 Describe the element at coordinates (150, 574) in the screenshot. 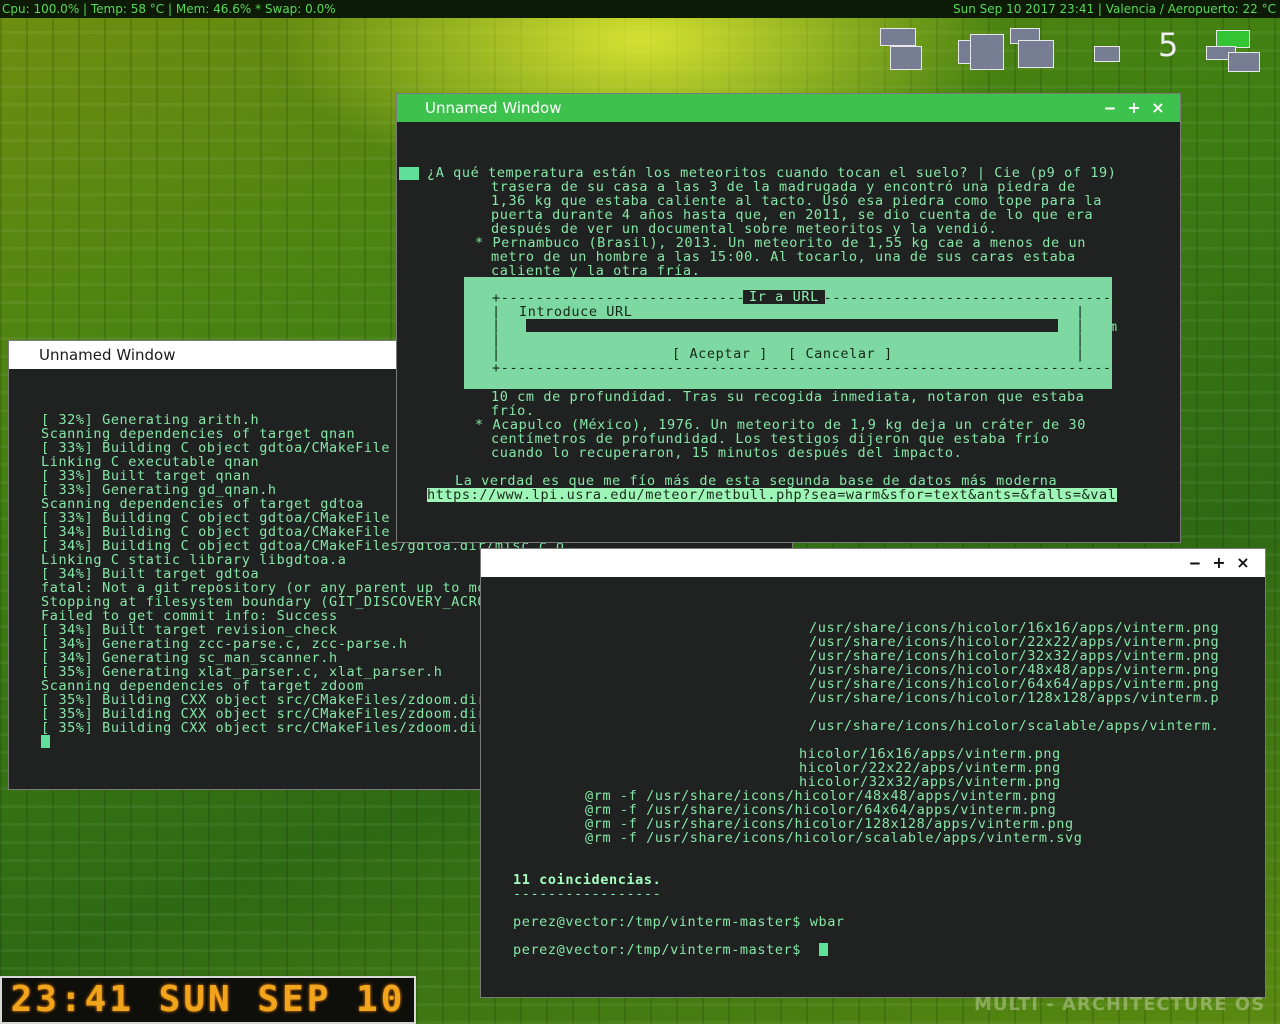

I see `terminal-line: [ 34%] Built target gdtoa` at that location.